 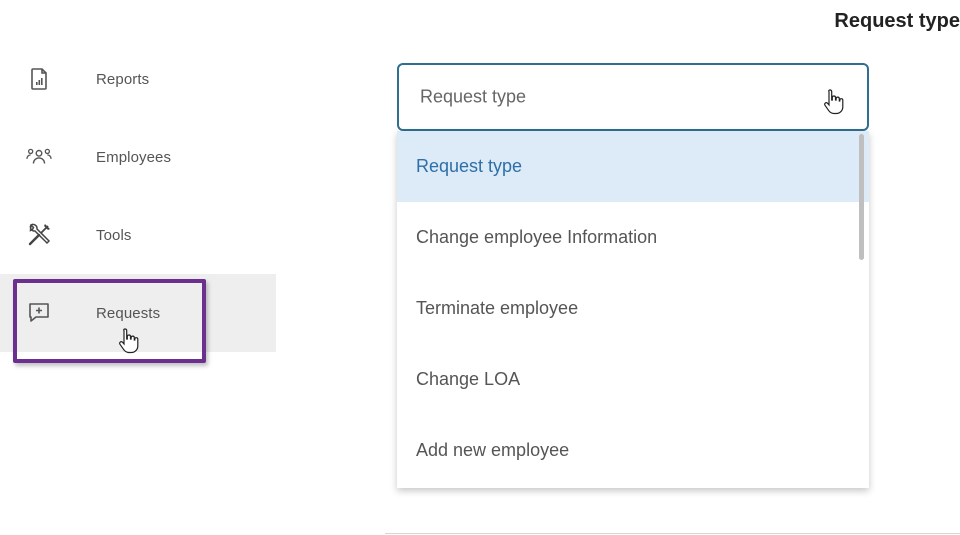 I want to click on tools-icon, so click(x=39, y=235).